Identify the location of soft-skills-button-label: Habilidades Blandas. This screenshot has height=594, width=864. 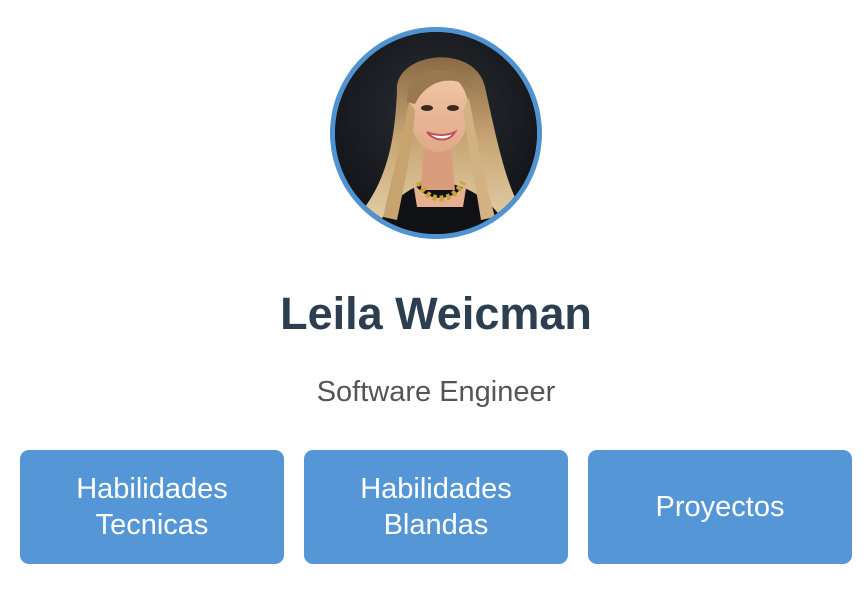
(436, 507).